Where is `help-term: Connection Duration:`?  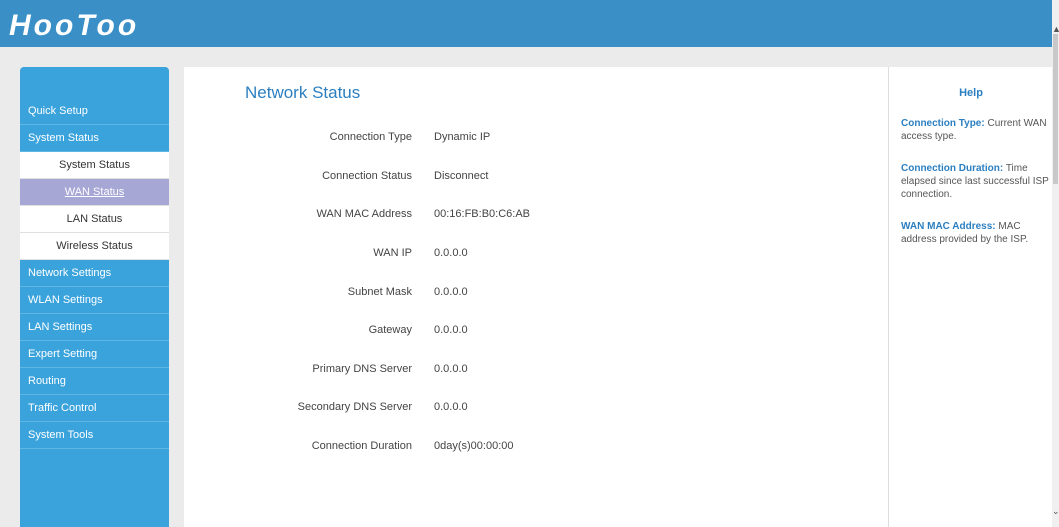
help-term: Connection Duration: is located at coordinates (952, 168).